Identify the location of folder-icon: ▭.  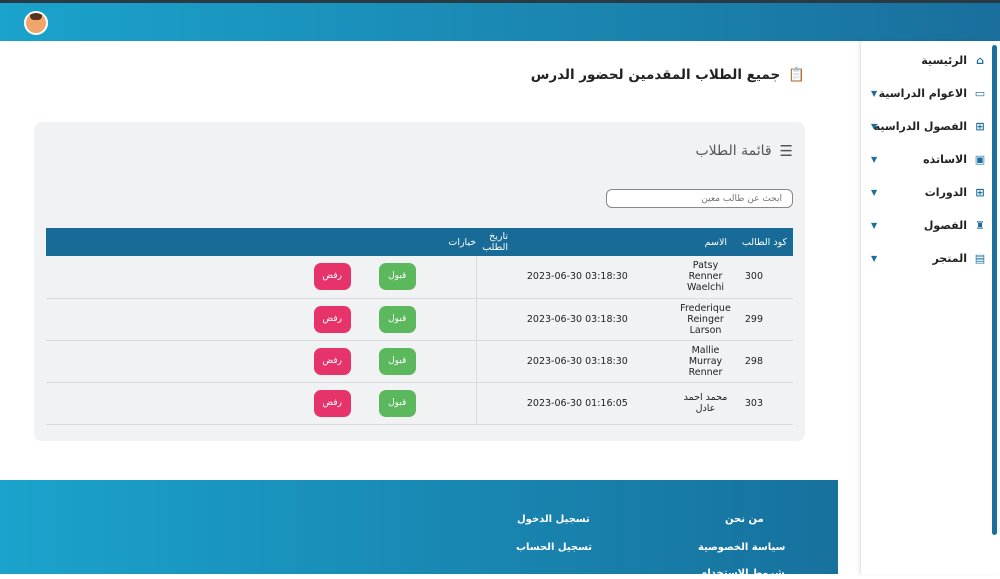
(980, 93).